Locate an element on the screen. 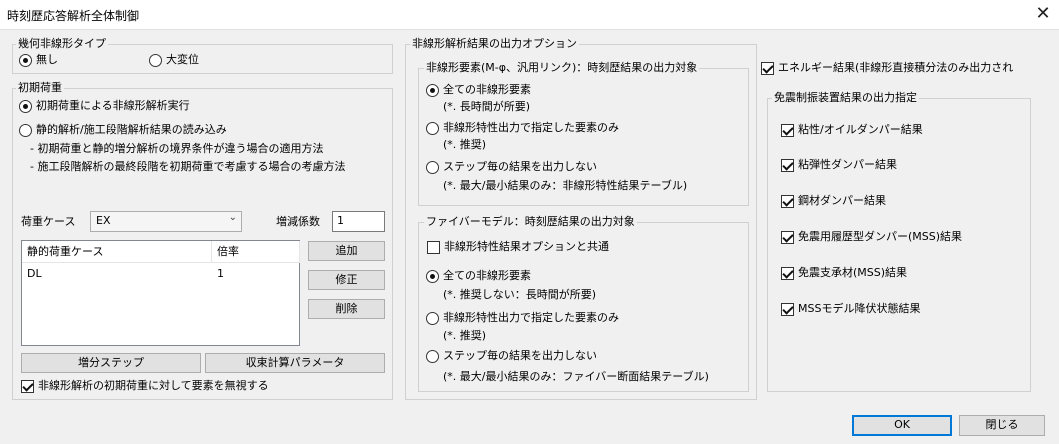 The width and height of the screenshot is (1059, 444). load-case-label: 荷重ケース is located at coordinates (48, 221).